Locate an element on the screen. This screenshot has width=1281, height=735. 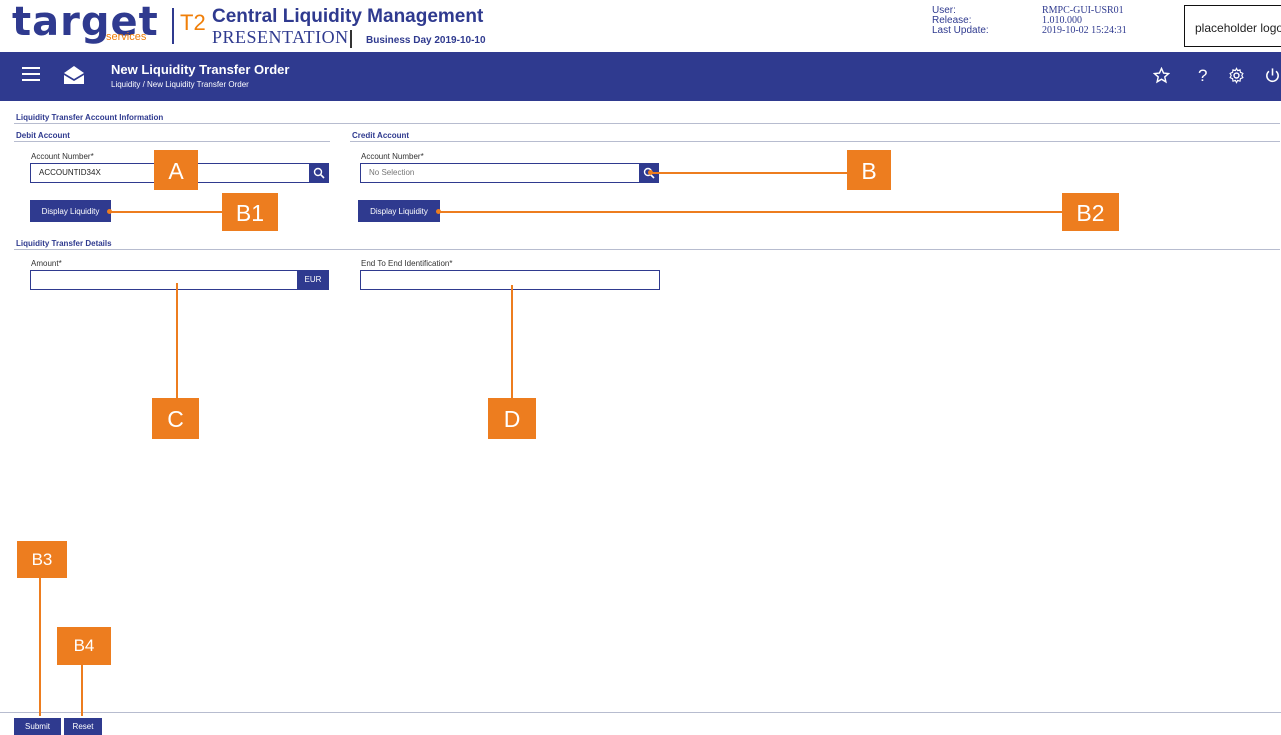
amount-input is located at coordinates (164, 280).